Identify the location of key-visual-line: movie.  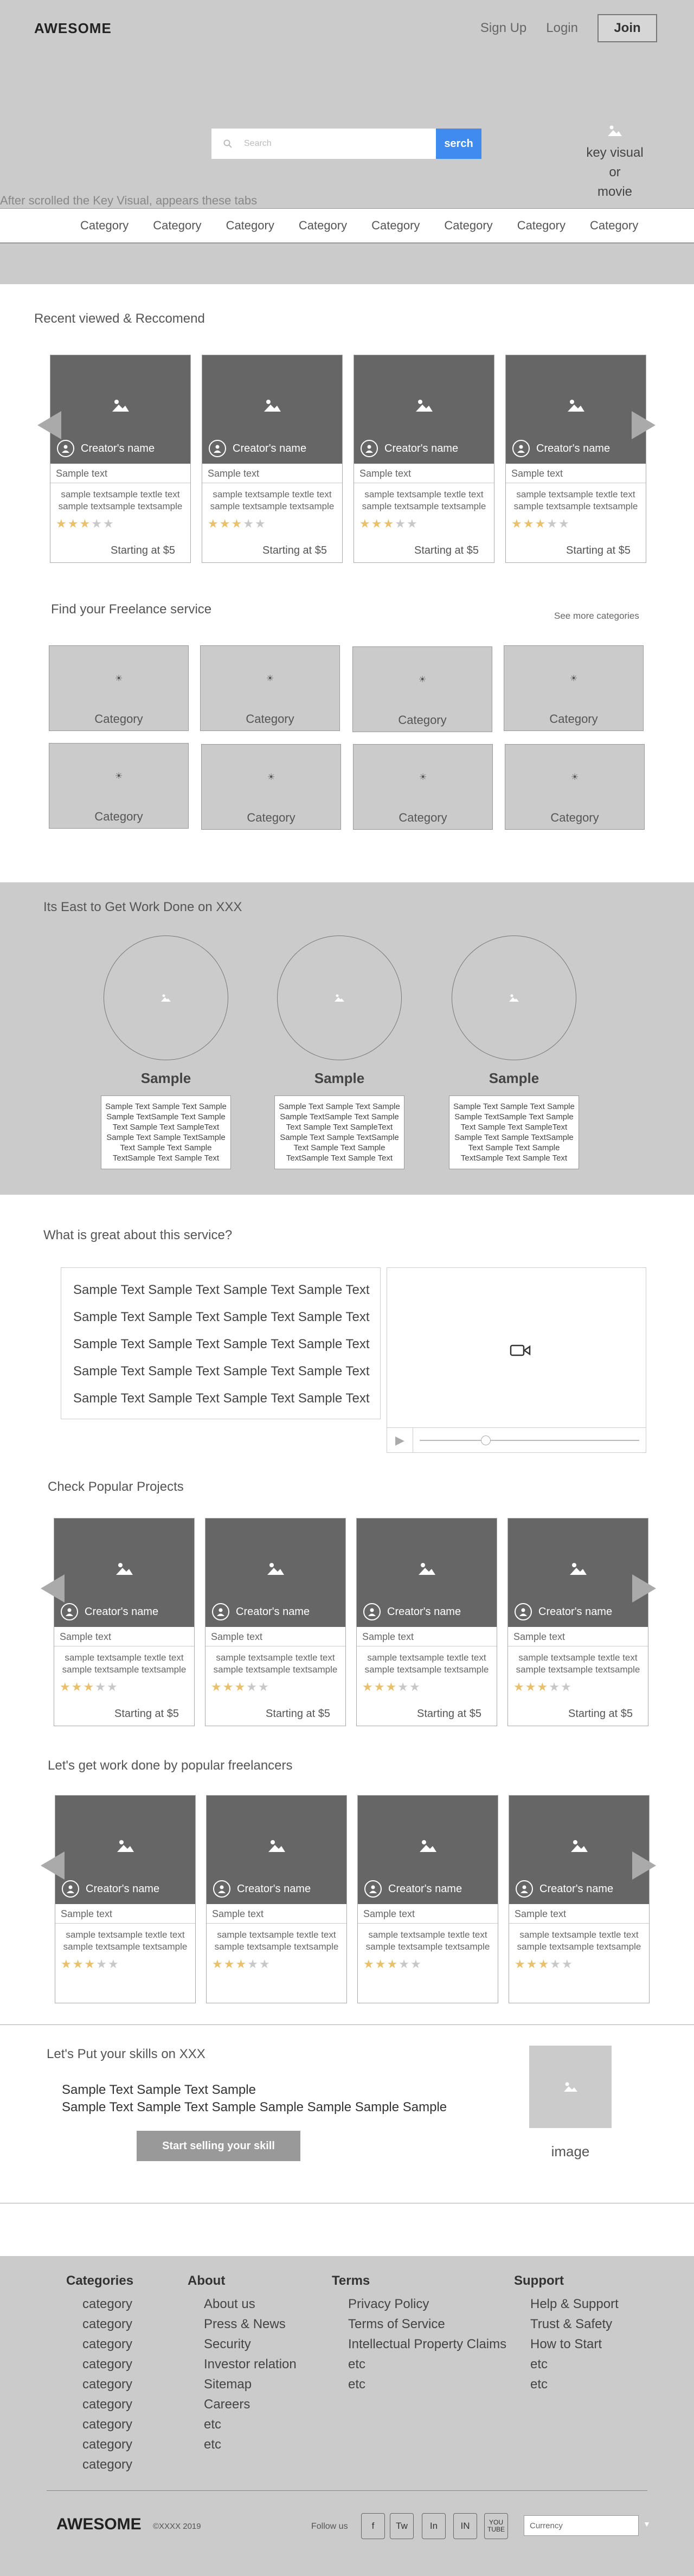
(615, 191).